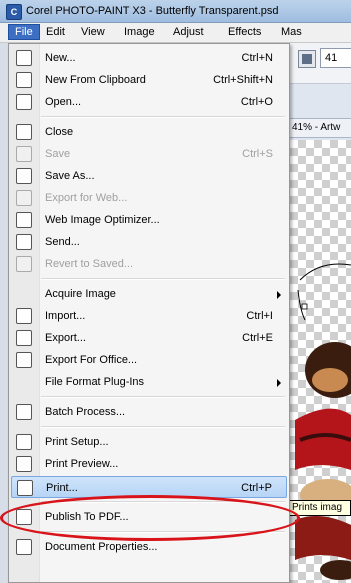  Describe the element at coordinates (307, 59) in the screenshot. I see `toolbar-image-icon` at that location.